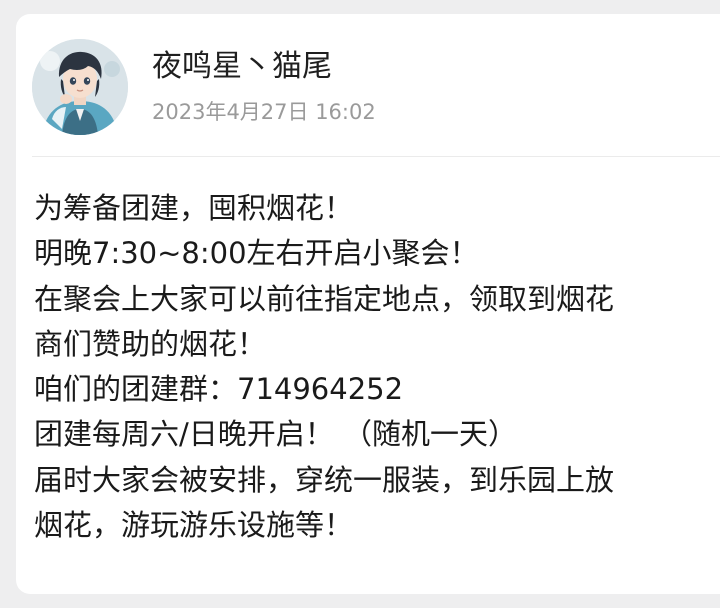  Describe the element at coordinates (194, 208) in the screenshot. I see `post-text-line: 为筹备团建，囤积烟花！` at that location.